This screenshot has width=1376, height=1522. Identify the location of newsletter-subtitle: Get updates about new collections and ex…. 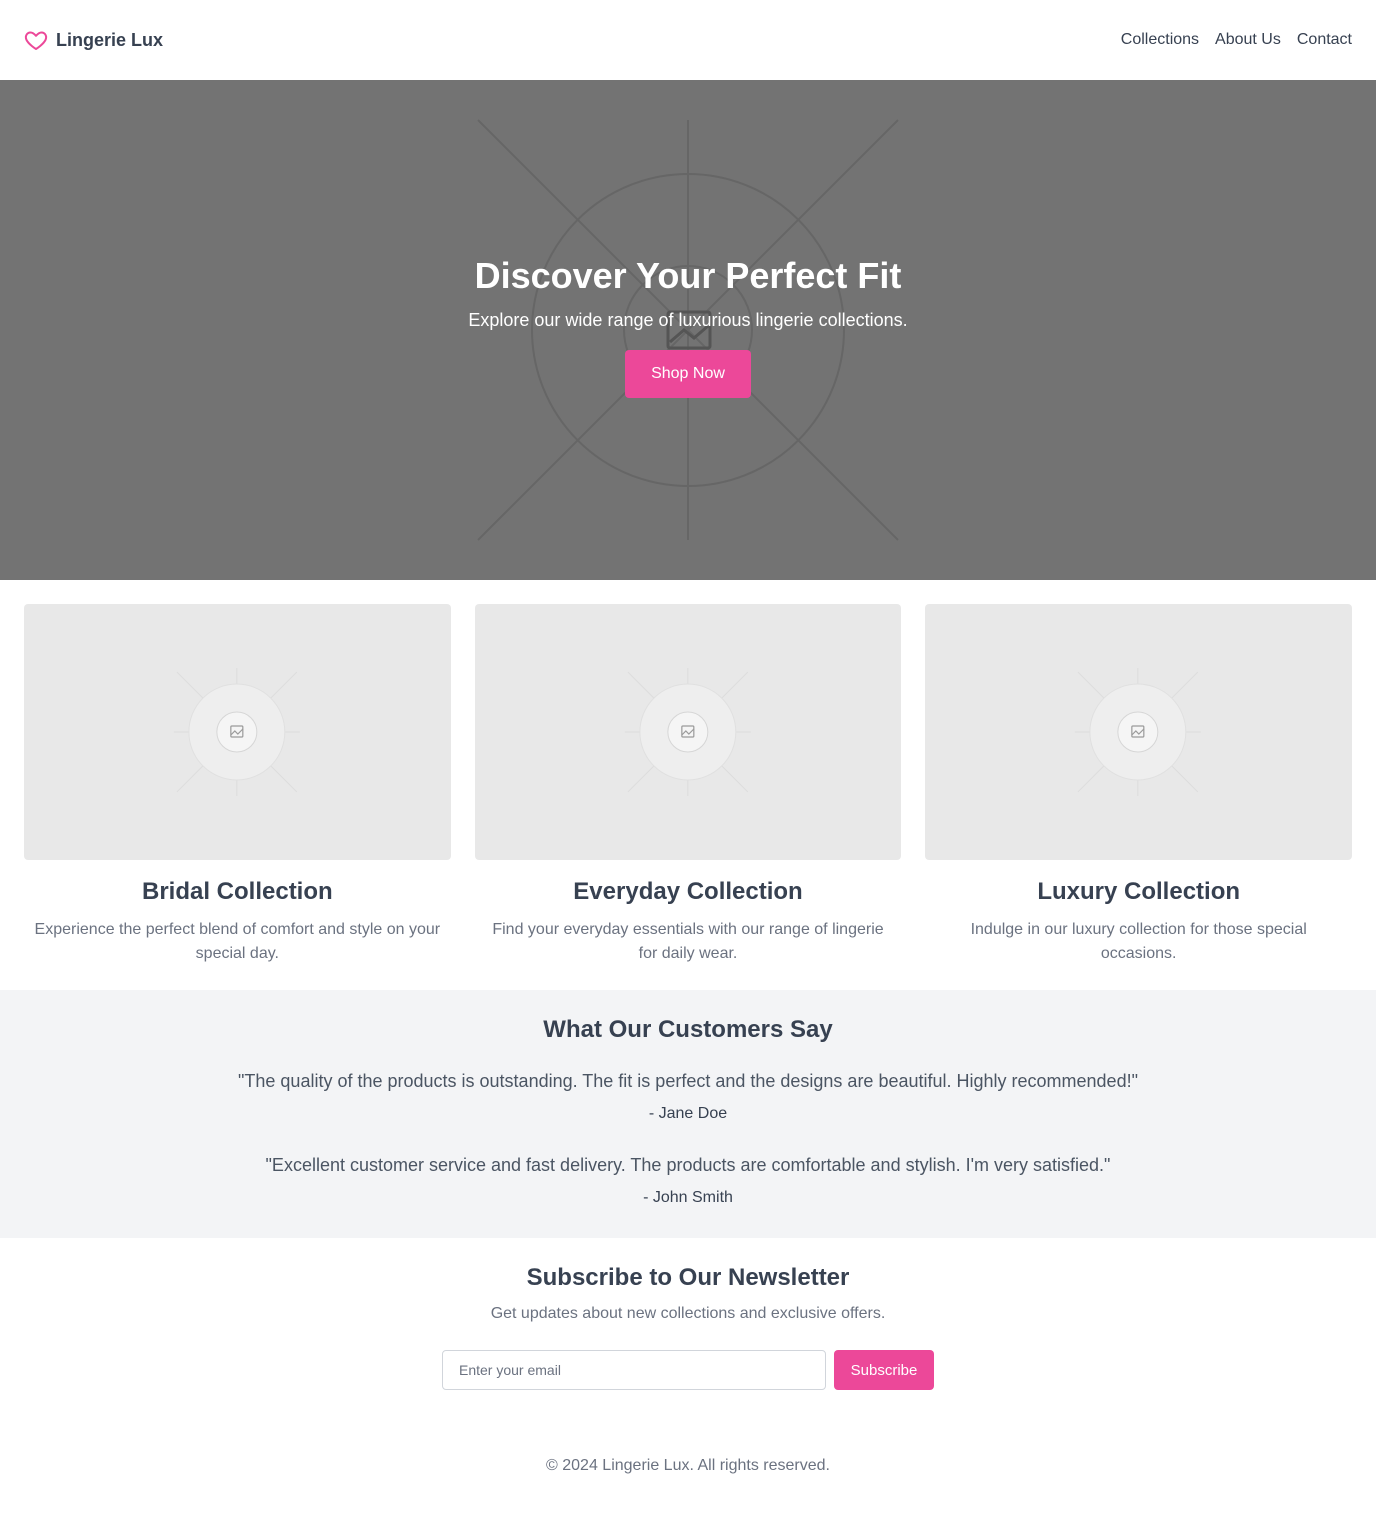
(688, 1313).